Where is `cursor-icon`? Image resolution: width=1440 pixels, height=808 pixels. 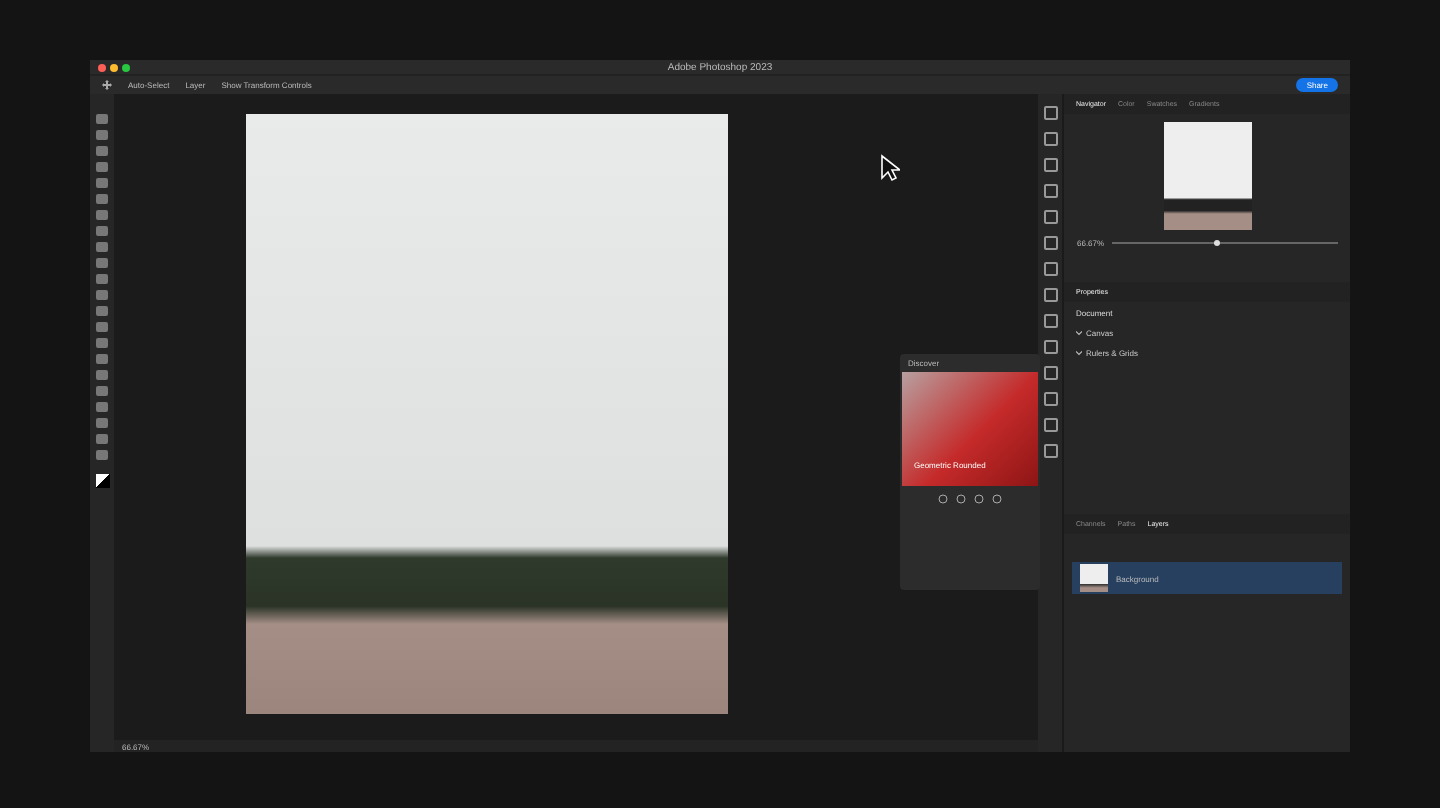 cursor-icon is located at coordinates (890, 168).